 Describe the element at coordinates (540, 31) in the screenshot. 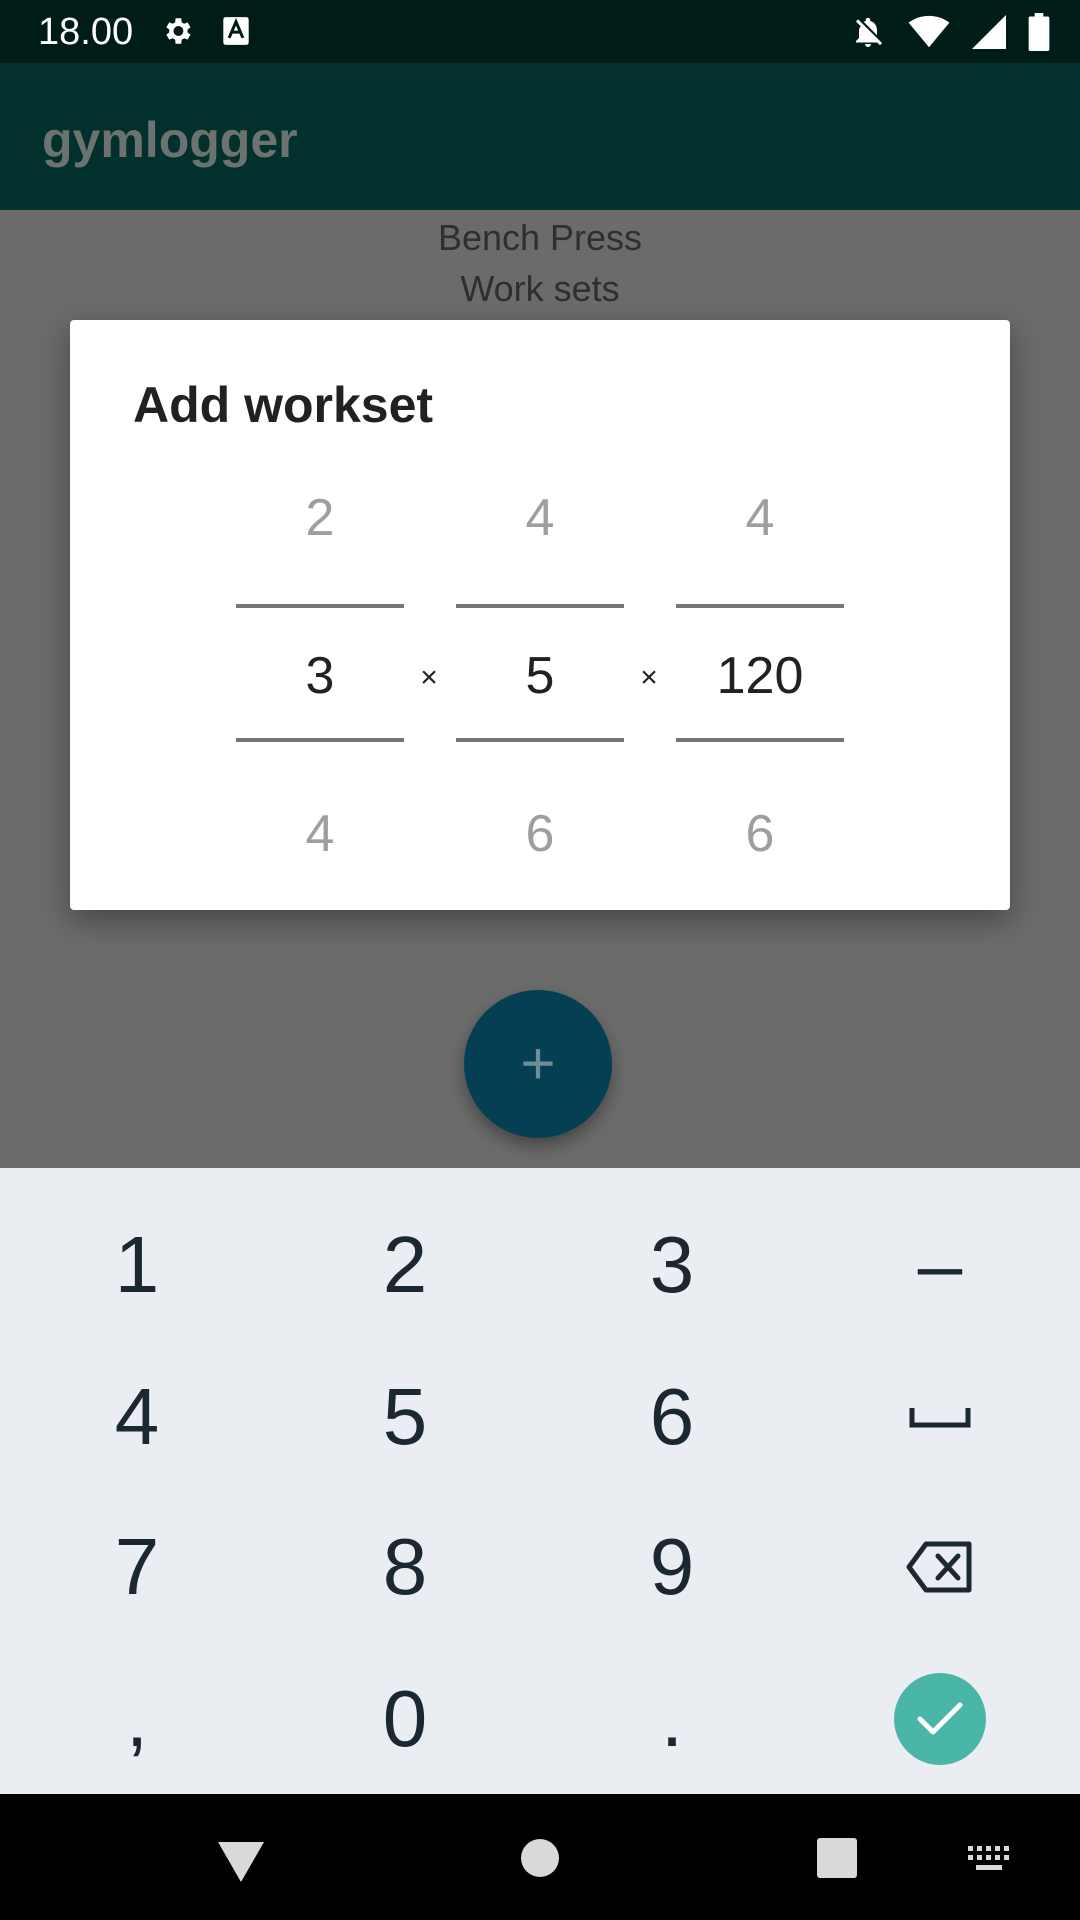

I see `status-bar: 18.00` at that location.